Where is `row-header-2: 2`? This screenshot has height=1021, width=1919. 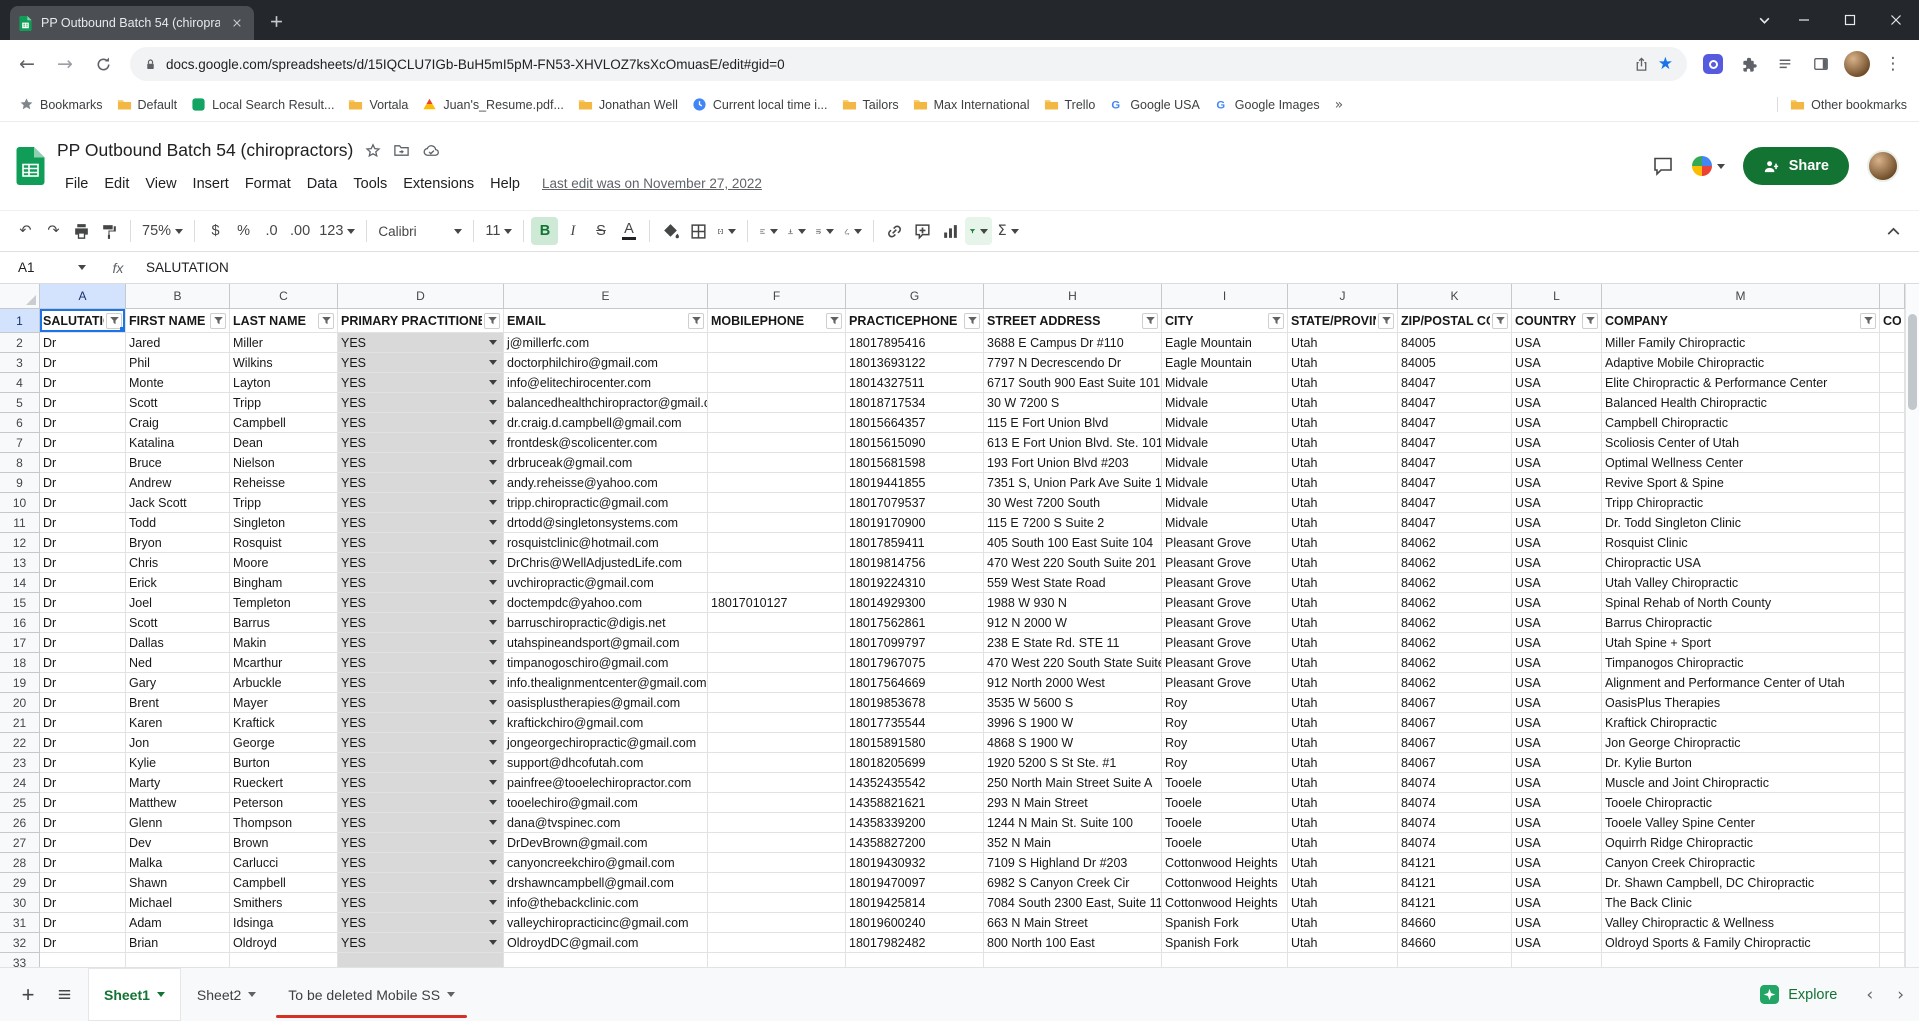 row-header-2: 2 is located at coordinates (20, 343).